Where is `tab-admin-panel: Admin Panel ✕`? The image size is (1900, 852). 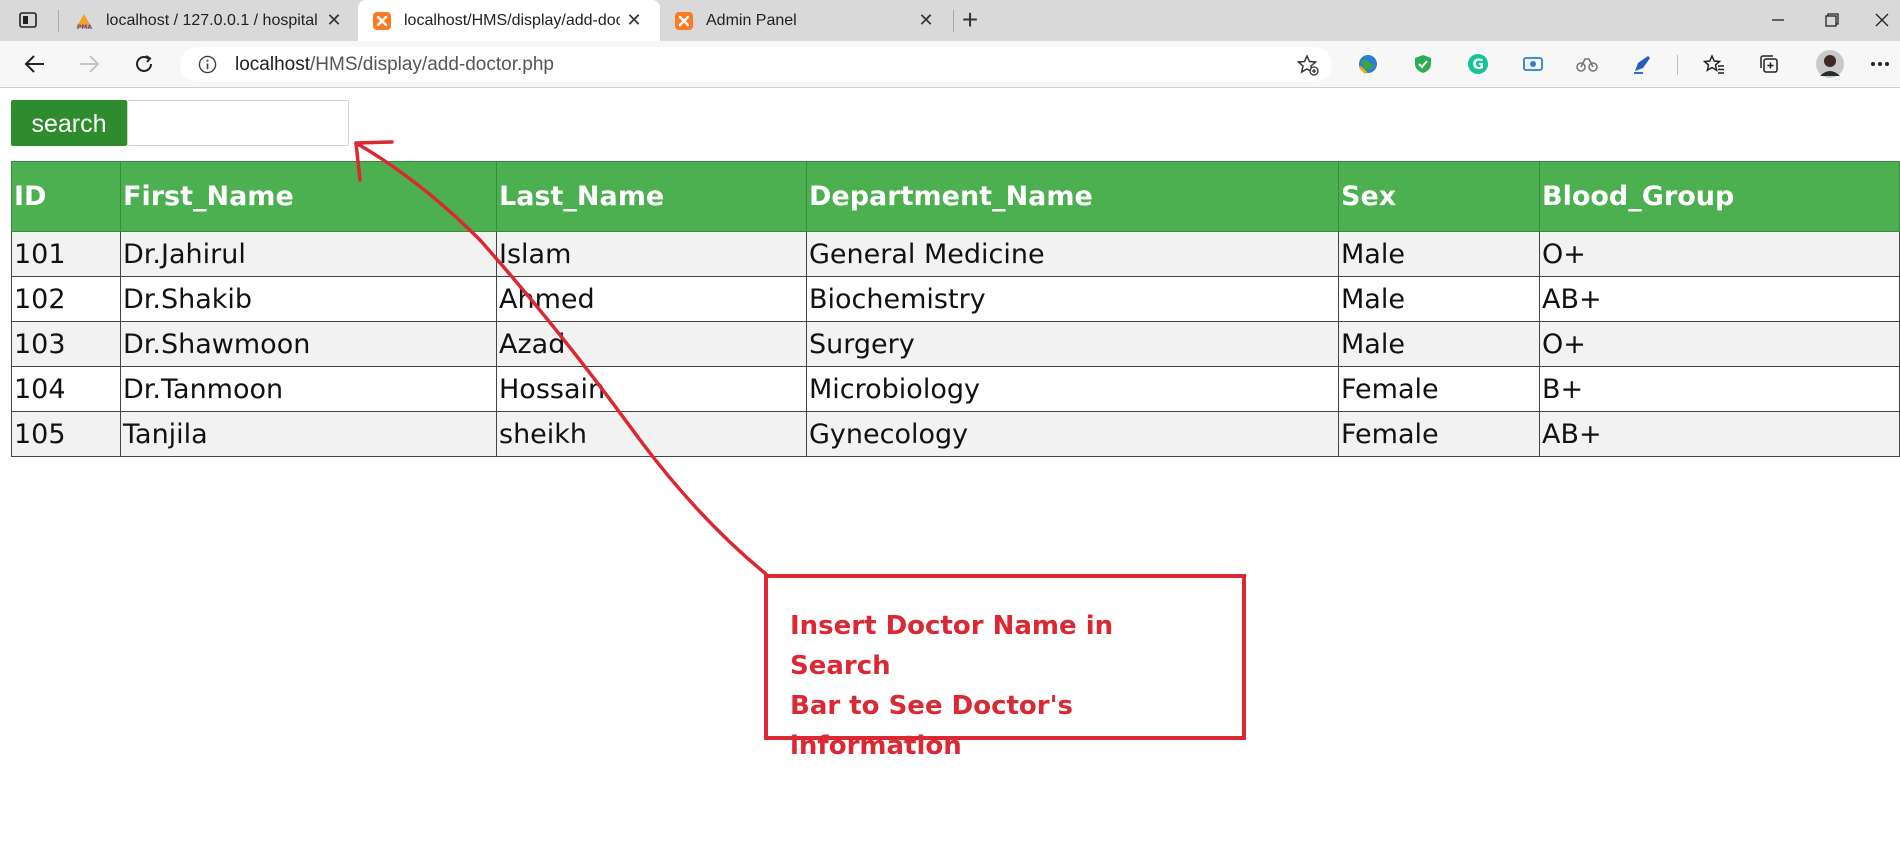
tab-admin-panel: Admin Panel ✕ is located at coordinates (806, 20).